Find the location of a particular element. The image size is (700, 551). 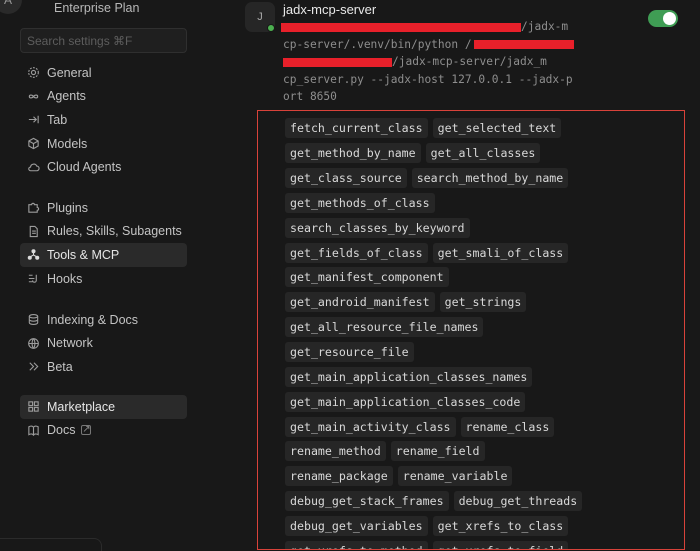

tool-chip: get_main_activity_class is located at coordinates (370, 426).